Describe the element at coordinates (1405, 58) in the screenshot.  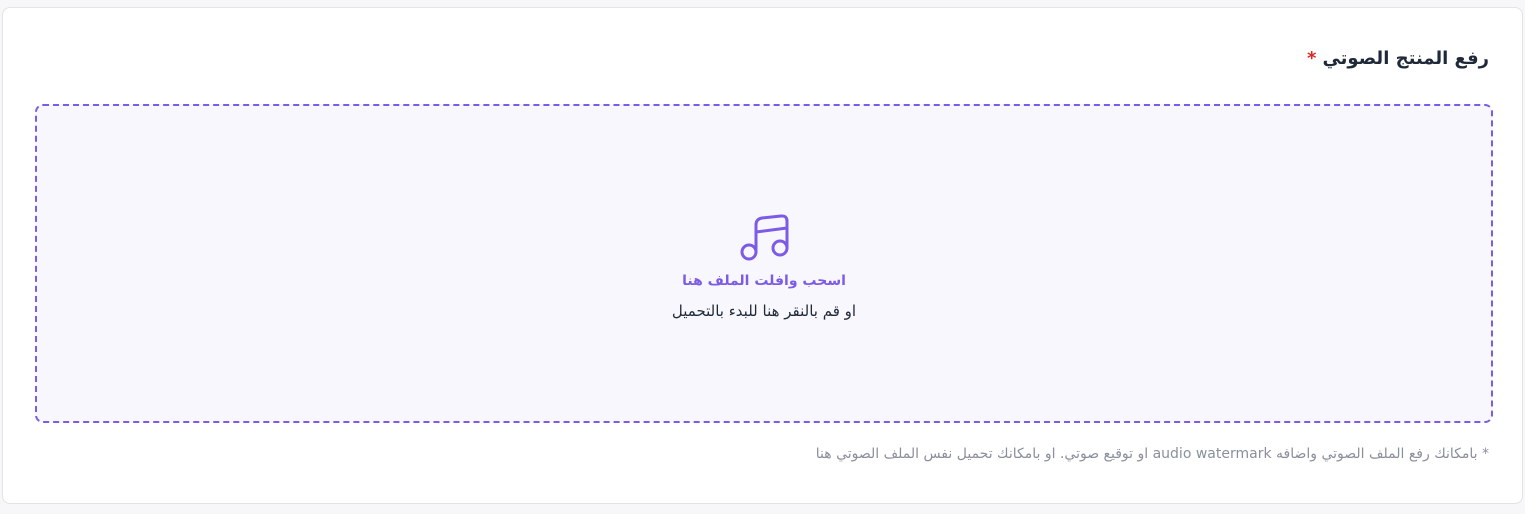
I see `field-title-label: رفع المنتج الصوتي` at that location.